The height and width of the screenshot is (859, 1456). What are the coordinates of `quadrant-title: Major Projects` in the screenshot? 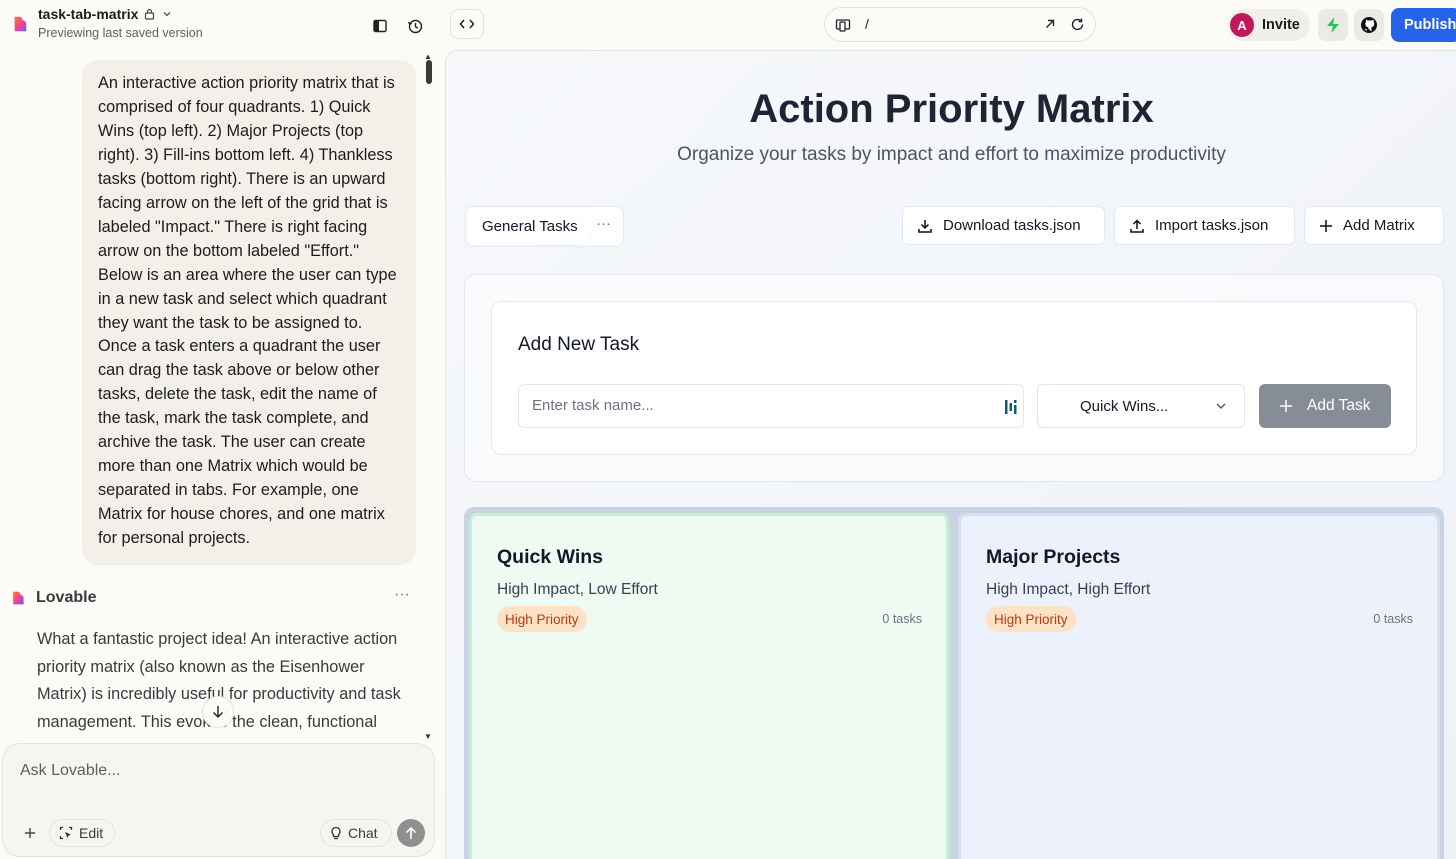 It's located at (1053, 557).